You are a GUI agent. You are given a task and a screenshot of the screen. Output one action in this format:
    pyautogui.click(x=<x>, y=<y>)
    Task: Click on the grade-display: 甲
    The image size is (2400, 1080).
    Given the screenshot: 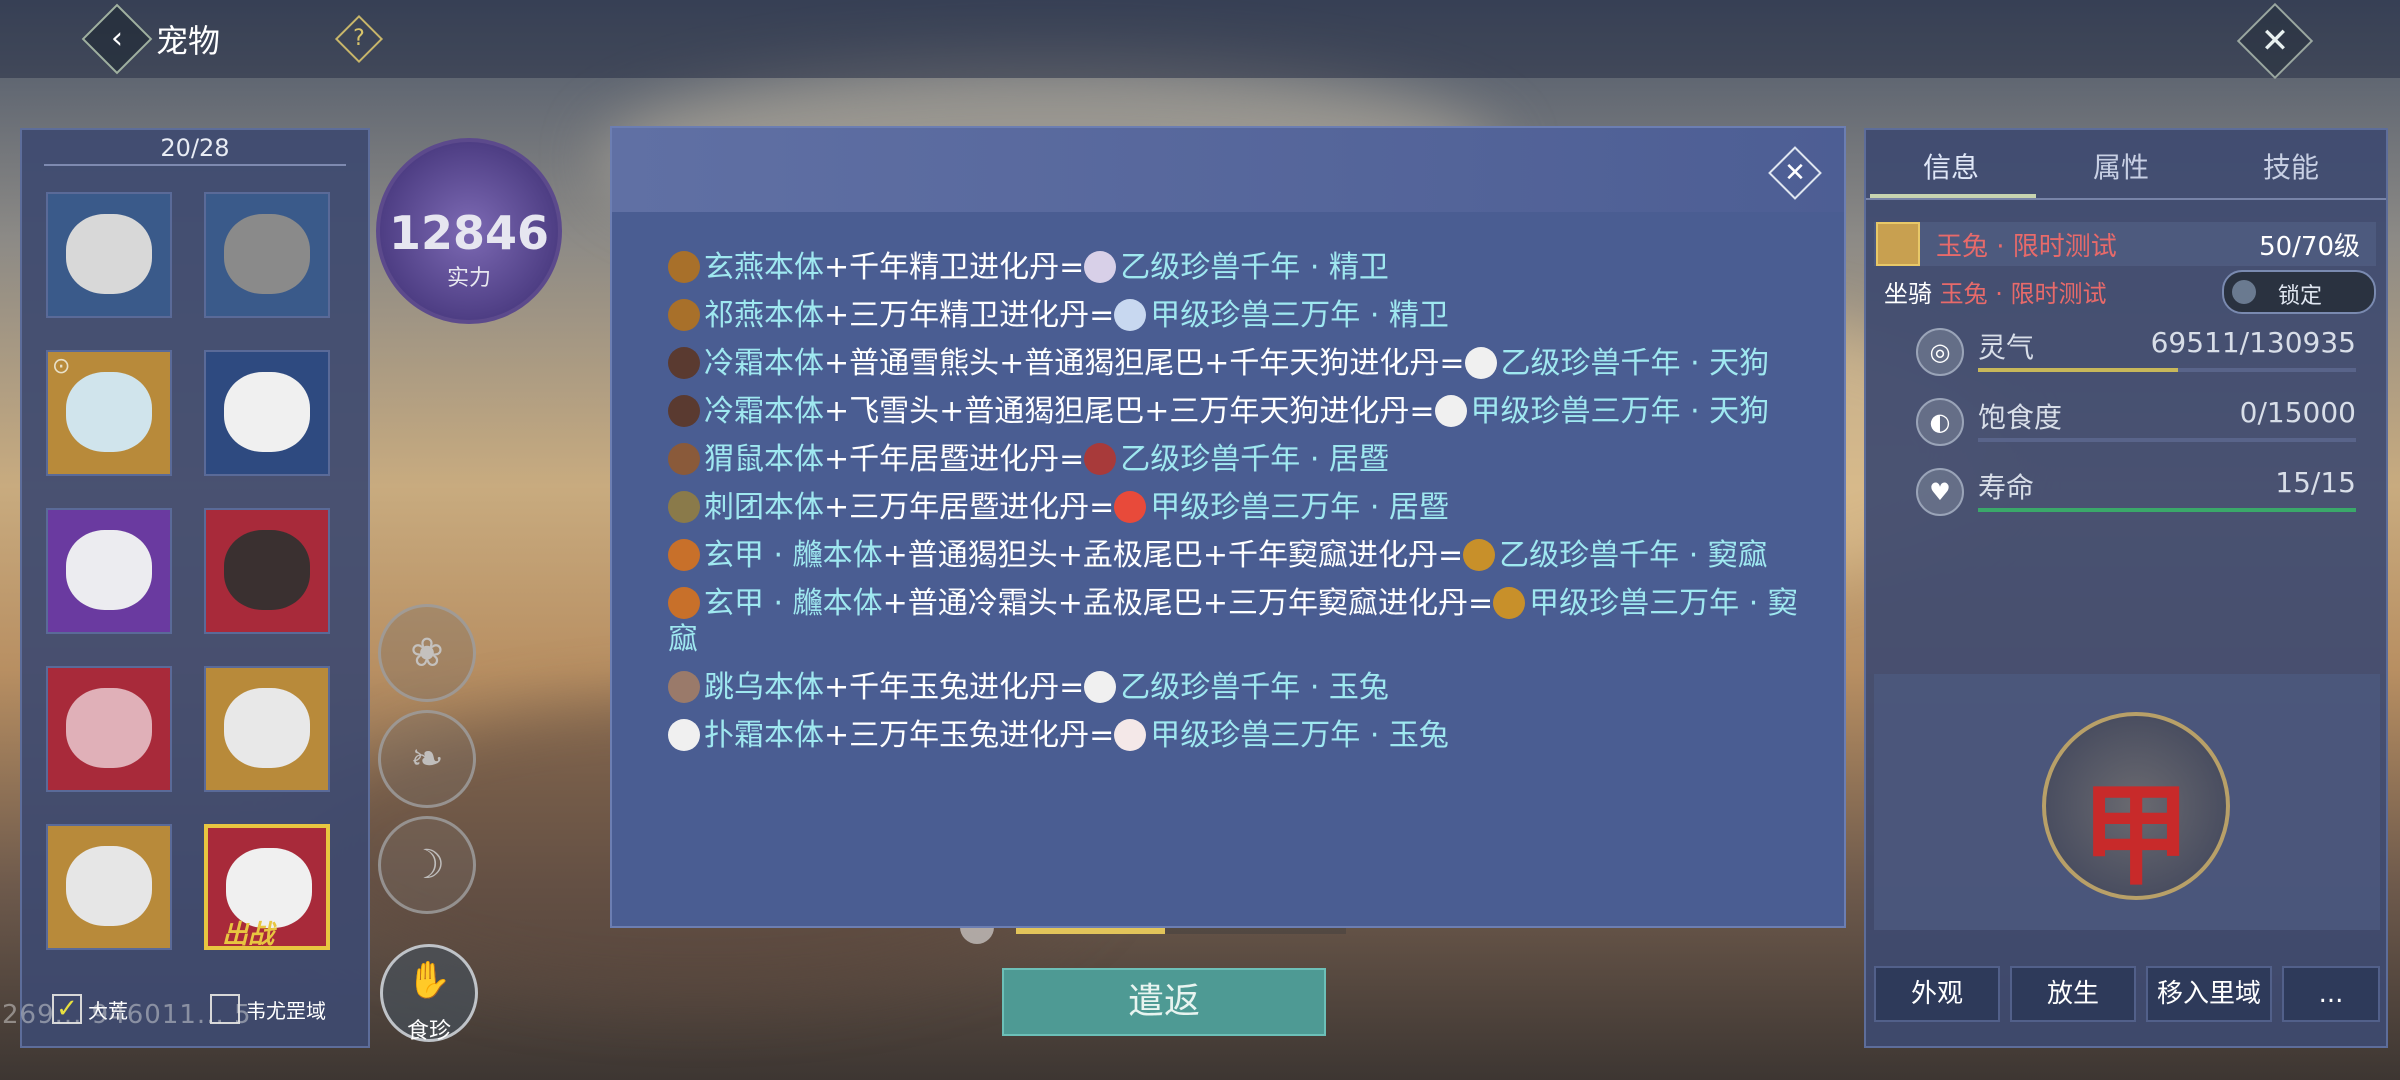 What is the action you would take?
    pyautogui.click(x=2127, y=802)
    